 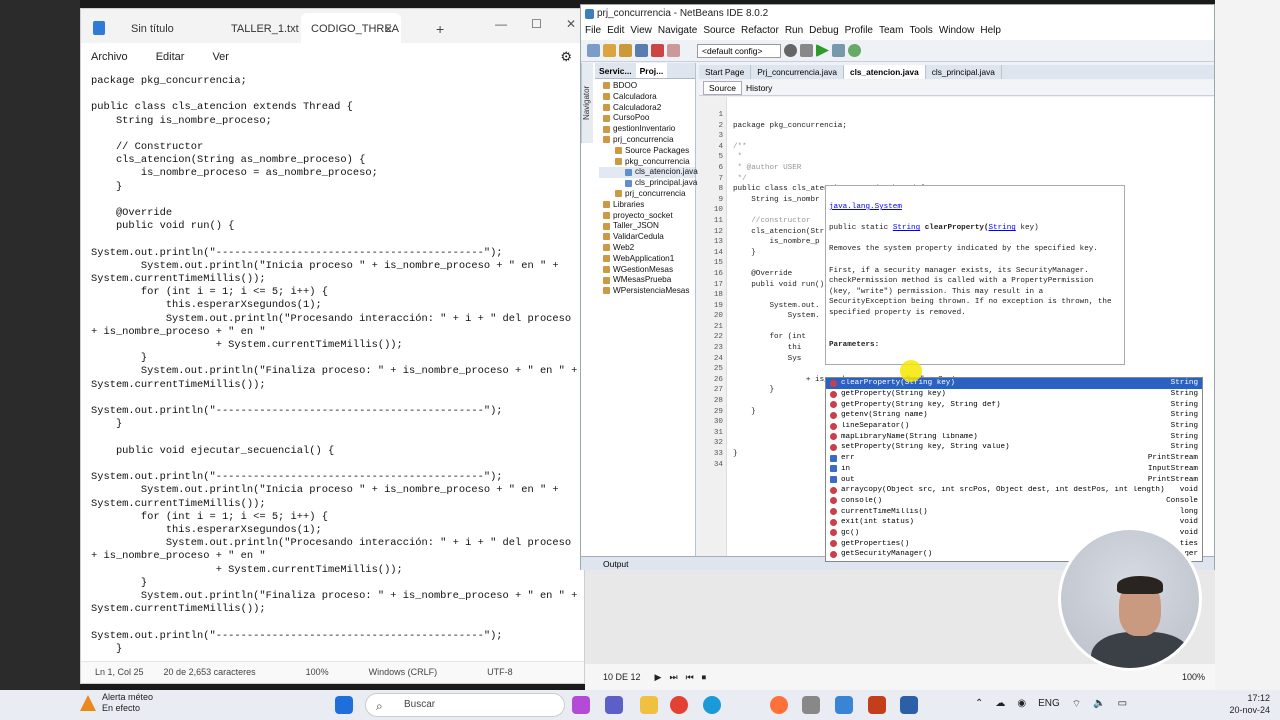 What do you see at coordinates (647, 205) in the screenshot?
I see `tree-item: Libraries` at bounding box center [647, 205].